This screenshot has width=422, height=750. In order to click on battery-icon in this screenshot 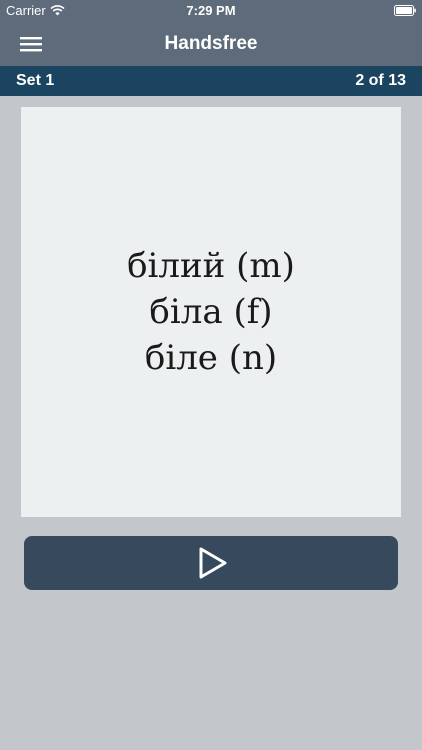, I will do `click(405, 10)`.